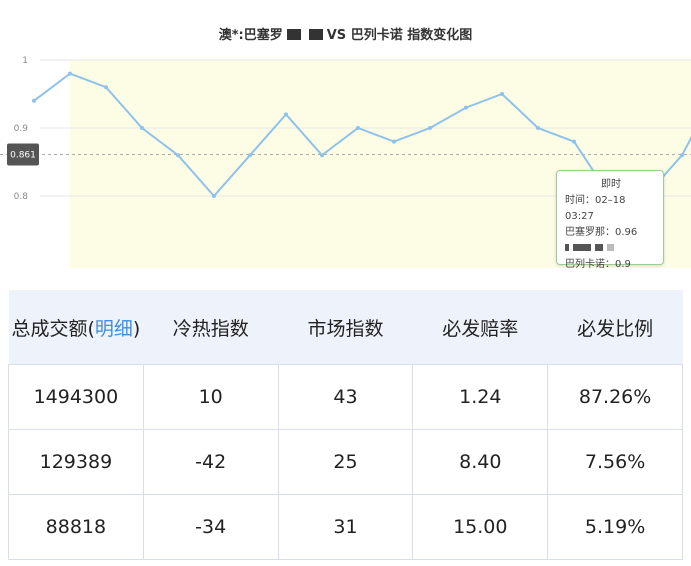 This screenshot has width=691, height=566. What do you see at coordinates (114, 329) in the screenshot?
I see `detail-link: 明细` at bounding box center [114, 329].